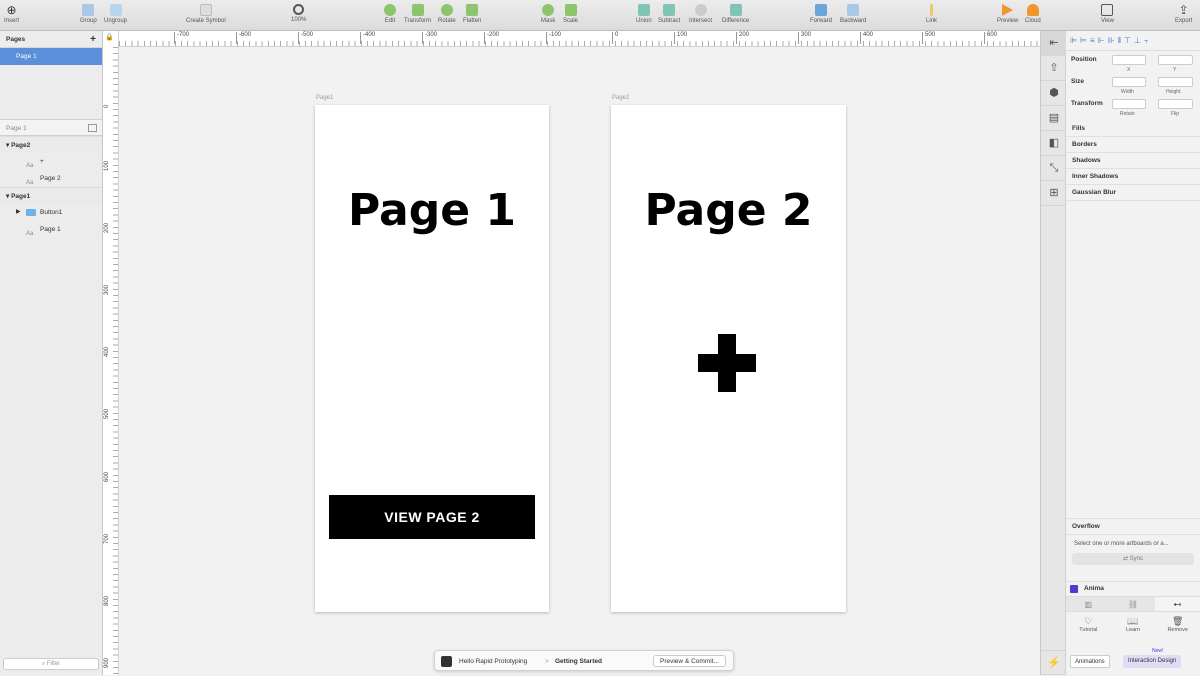 This screenshot has height=676, width=1200. I want to click on ruler-label: -100, so click(553, 38).